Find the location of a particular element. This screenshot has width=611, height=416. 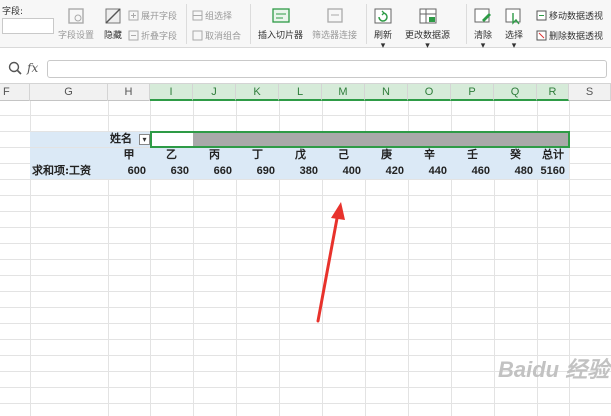

column-header: O is located at coordinates (429, 92).